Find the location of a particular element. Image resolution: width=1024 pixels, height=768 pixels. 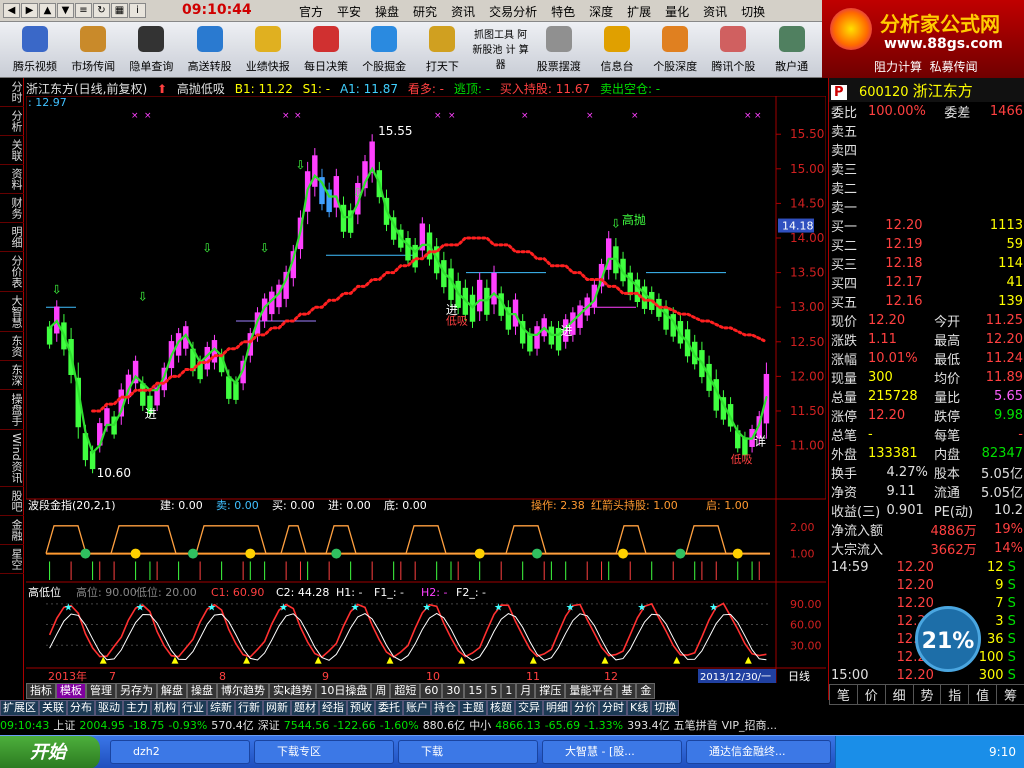

left-tab-0: 分时 is located at coordinates (12, 92).